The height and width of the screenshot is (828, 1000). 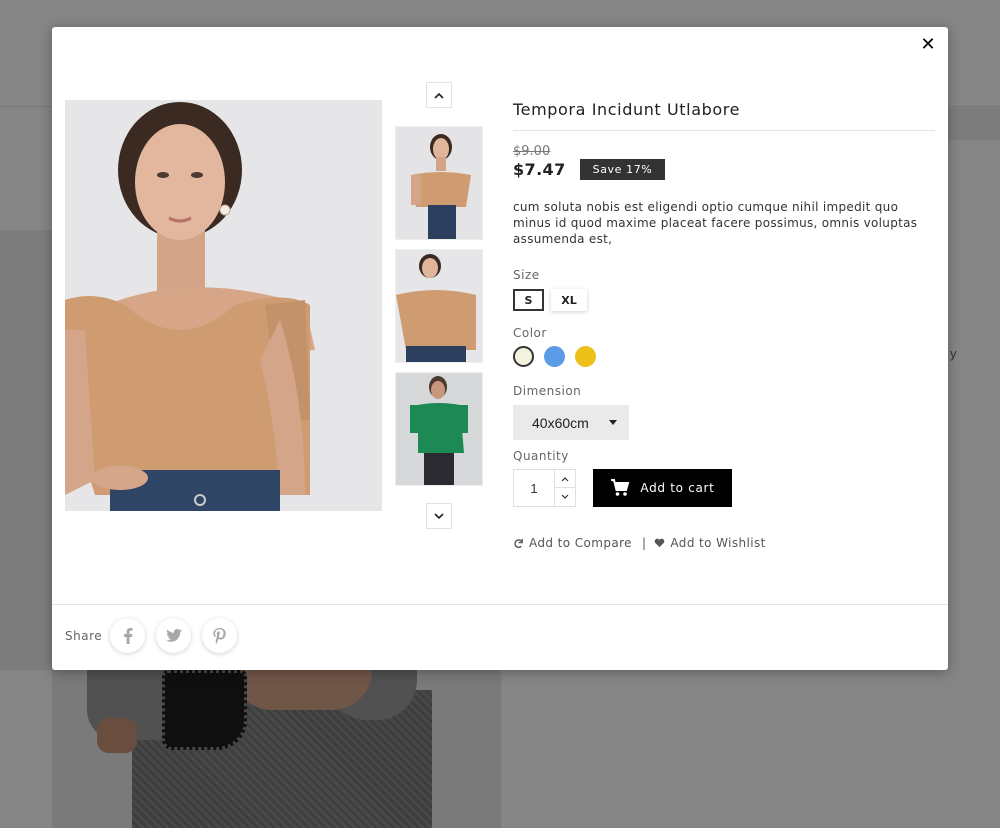 What do you see at coordinates (622, 169) in the screenshot?
I see `discount-badge: Save 17%` at bounding box center [622, 169].